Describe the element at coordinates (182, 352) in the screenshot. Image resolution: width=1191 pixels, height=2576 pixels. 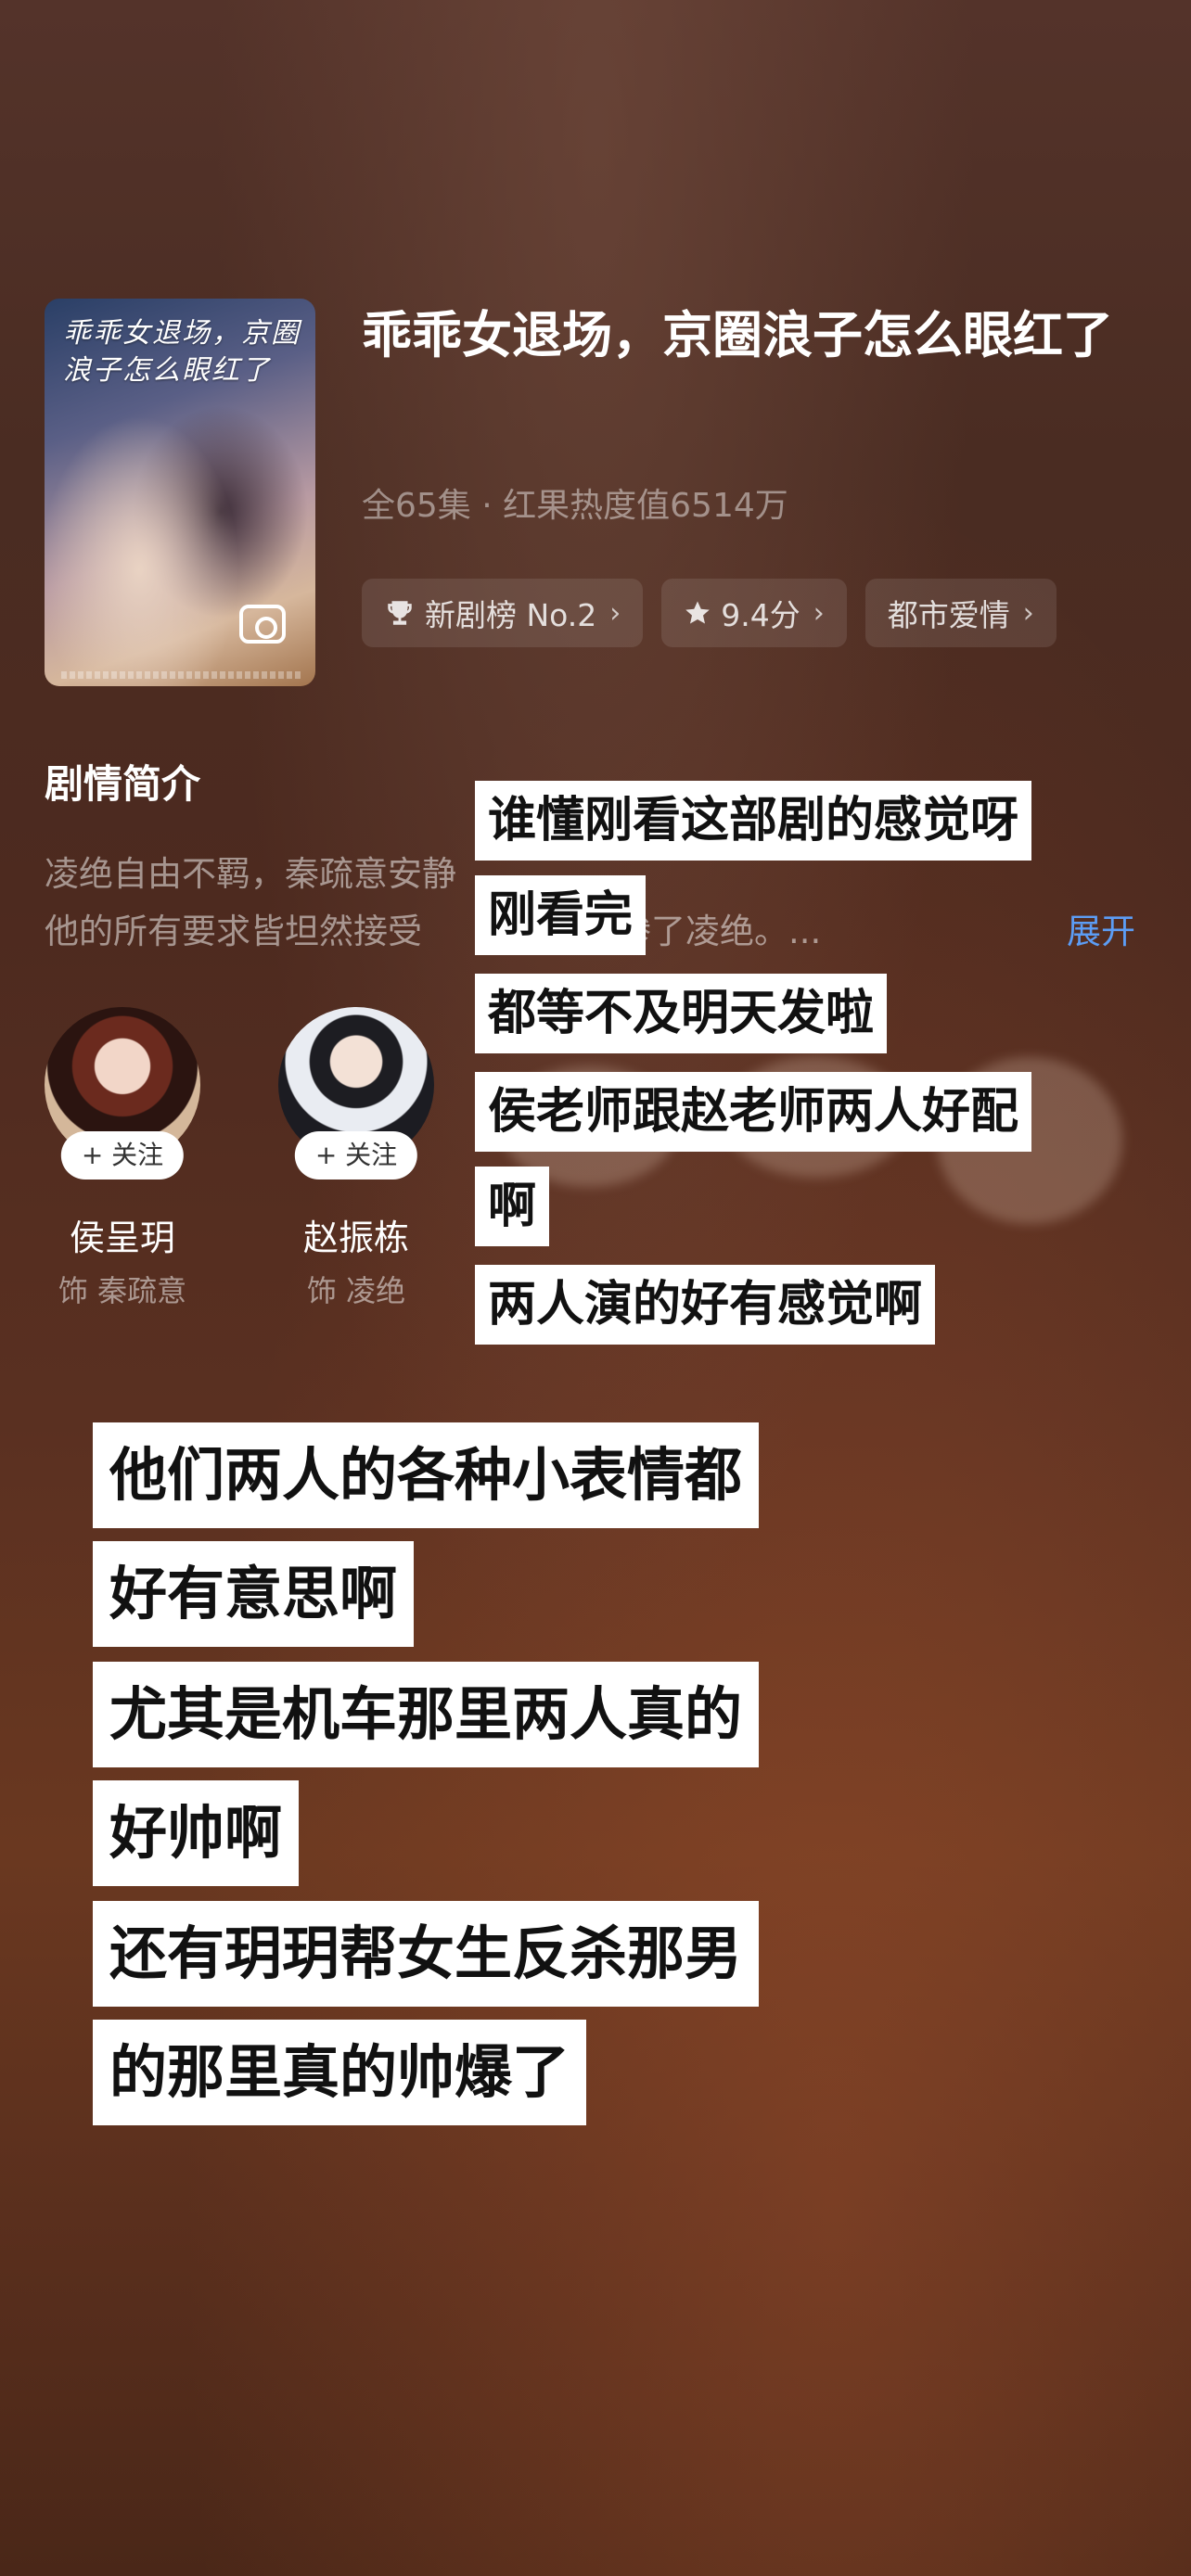
I see `poster-title: 乖乖女退场，京圈浪子怎么眼红了` at that location.